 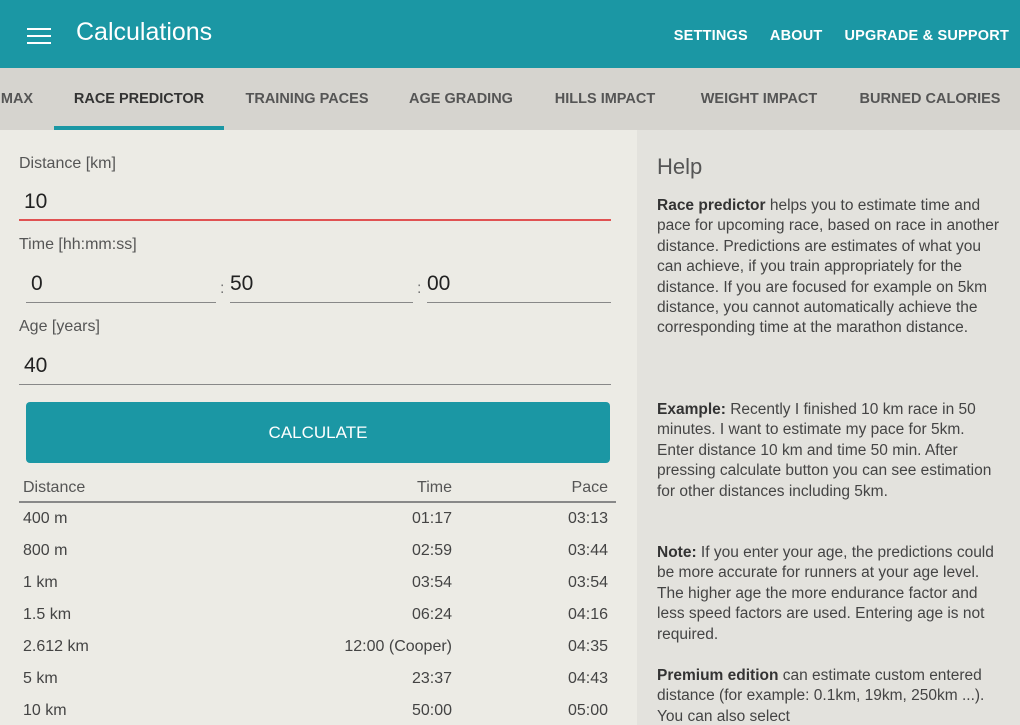 I want to click on help-bold: Example:, so click(x=691, y=409).